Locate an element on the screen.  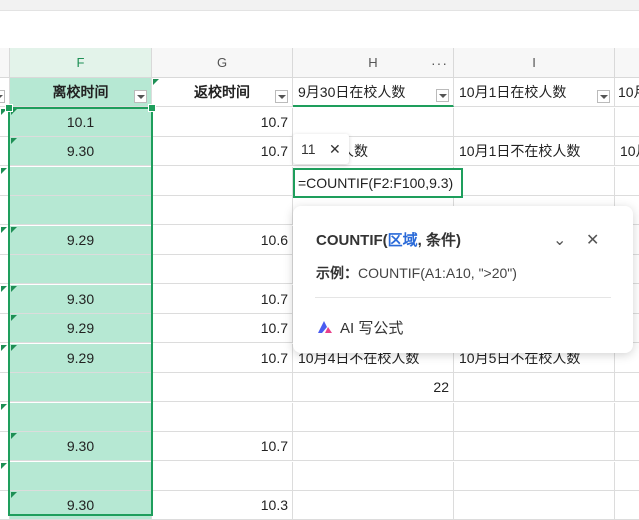
cell-text: 9.29 is located at coordinates (80, 328).